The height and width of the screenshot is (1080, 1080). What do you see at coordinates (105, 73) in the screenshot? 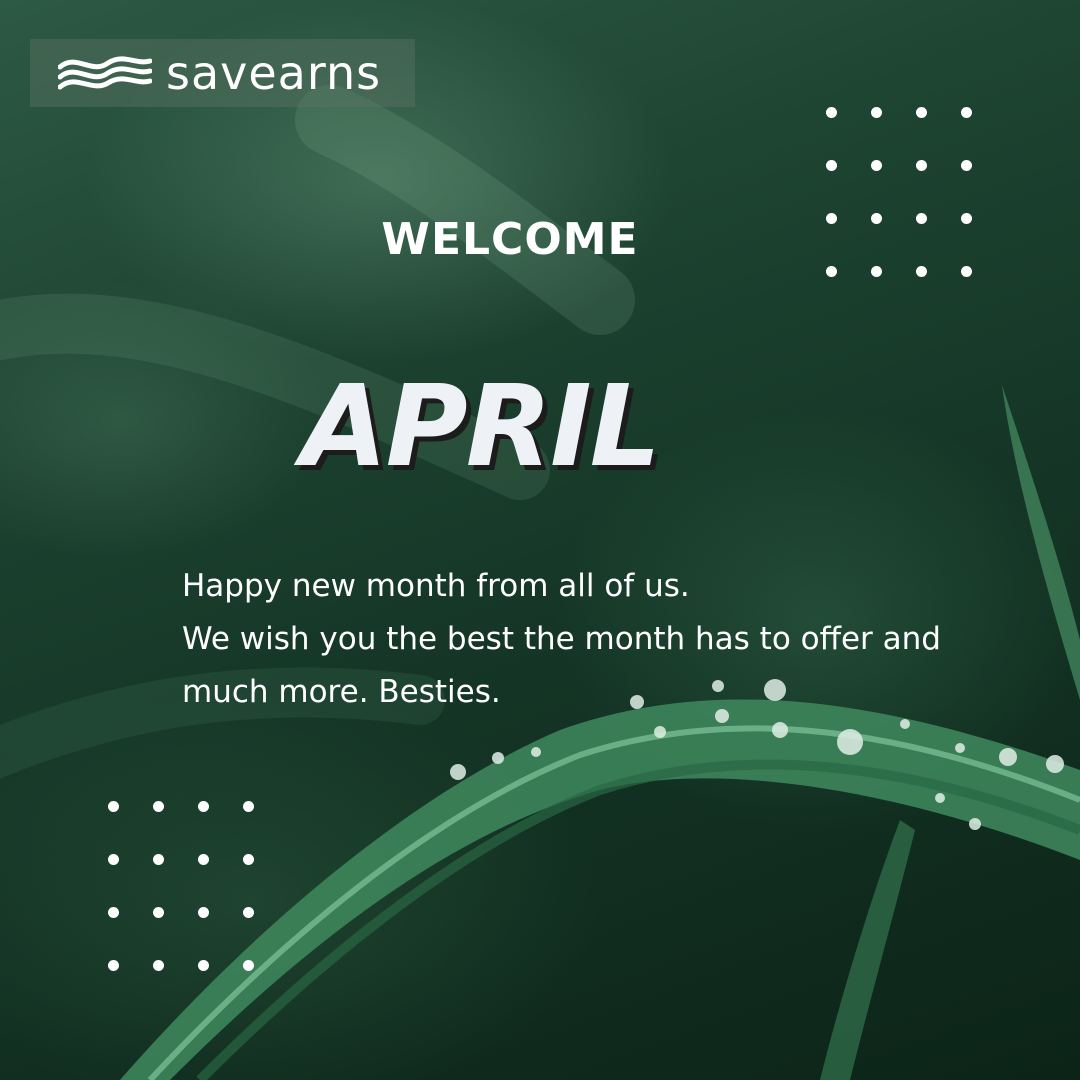
I see `wave-icon` at bounding box center [105, 73].